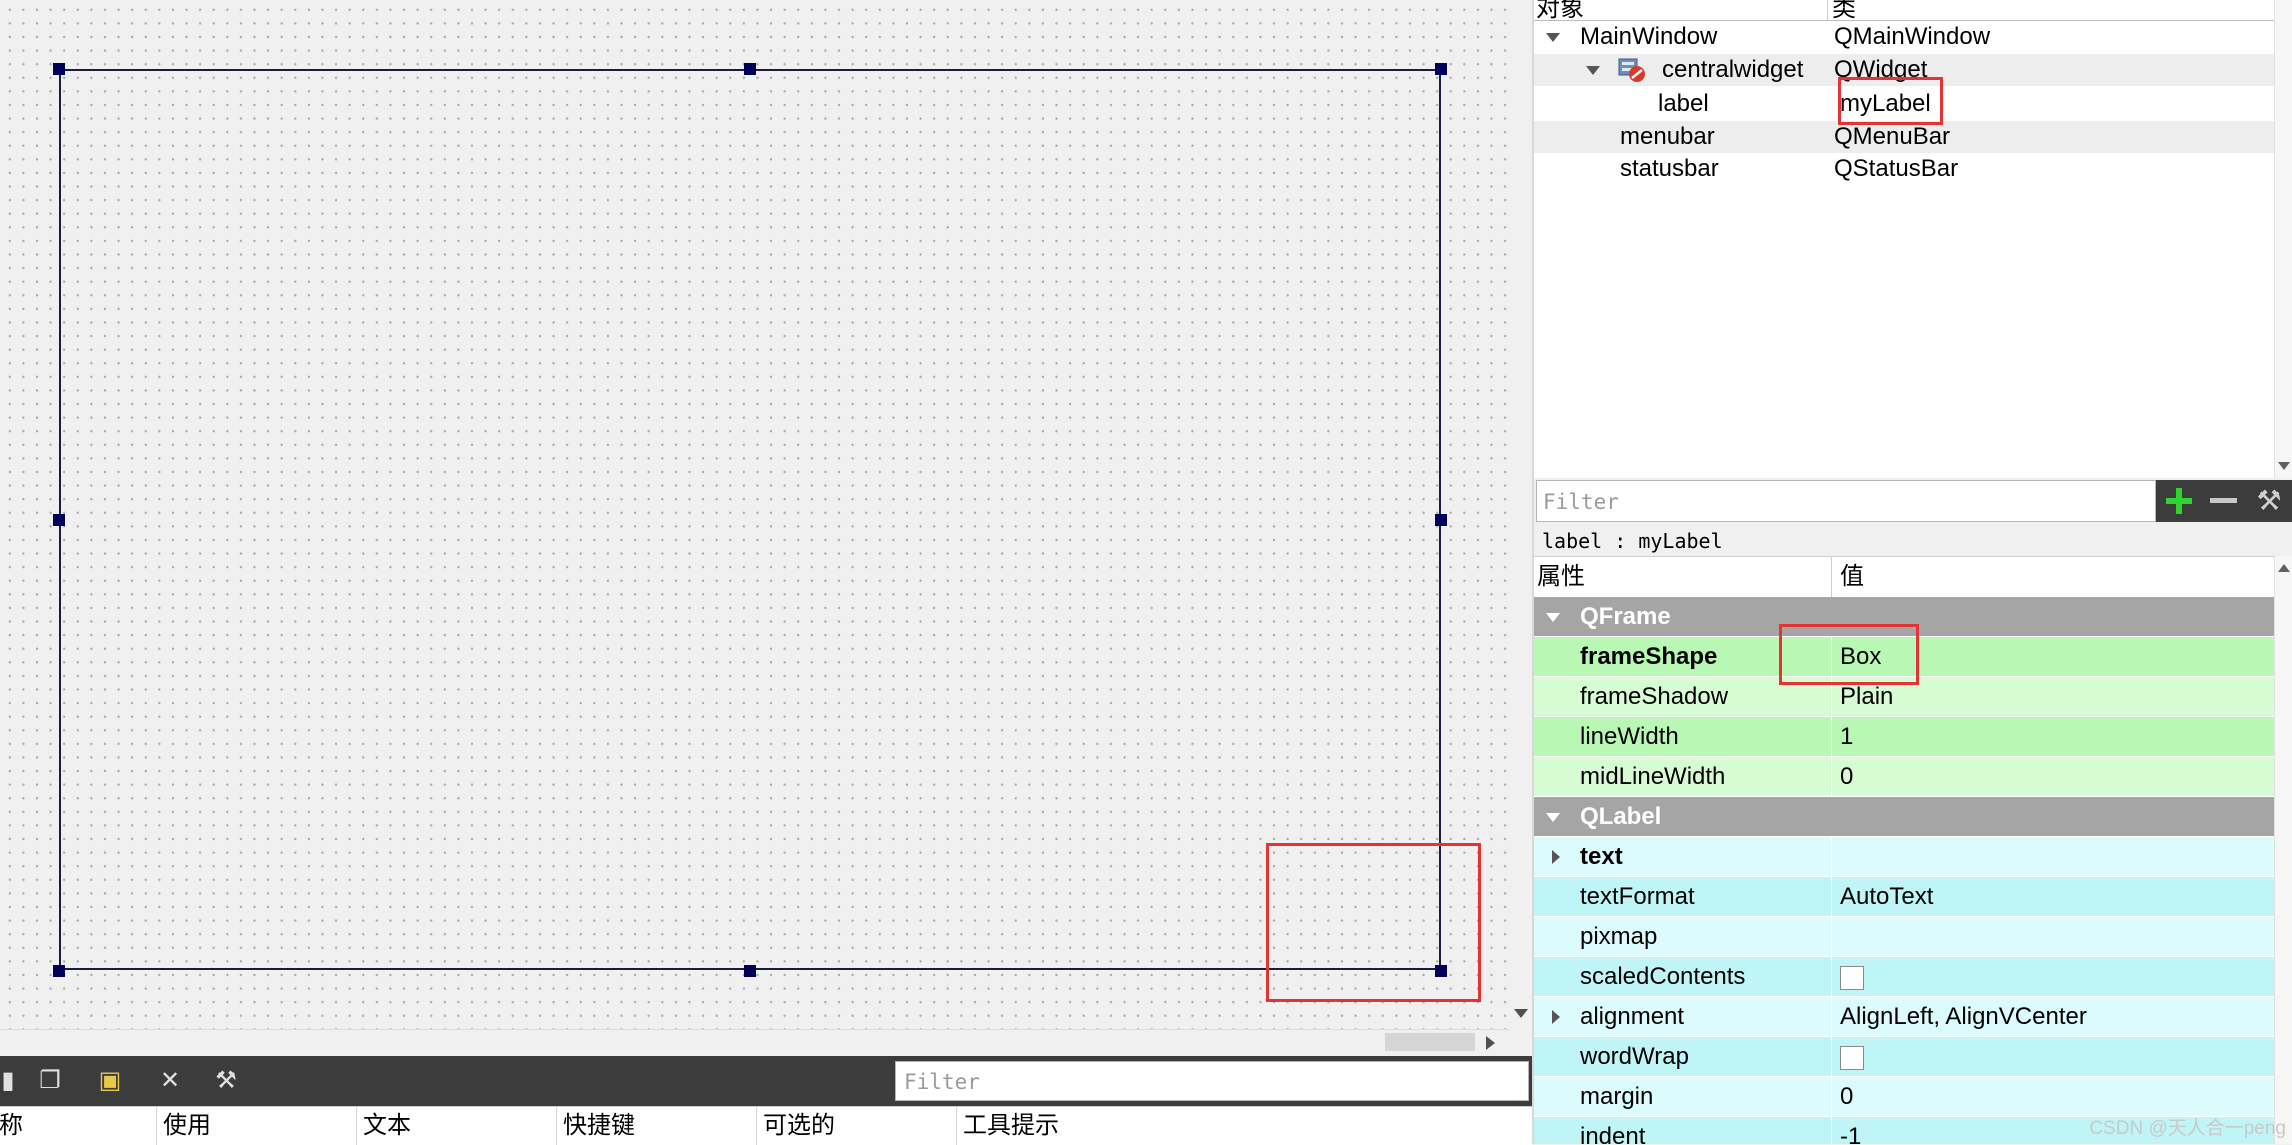 The image size is (2292, 1145). I want to click on property-filter-input: Filter, so click(1846, 501).